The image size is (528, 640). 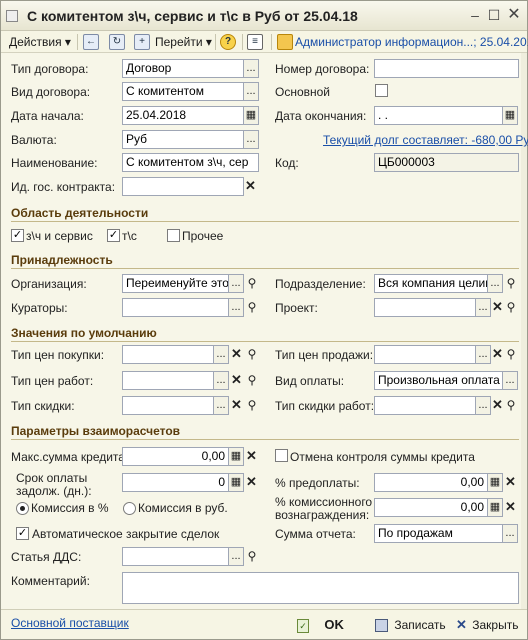 What do you see at coordinates (168, 380) in the screenshot?
I see `work-price-field` at bounding box center [168, 380].